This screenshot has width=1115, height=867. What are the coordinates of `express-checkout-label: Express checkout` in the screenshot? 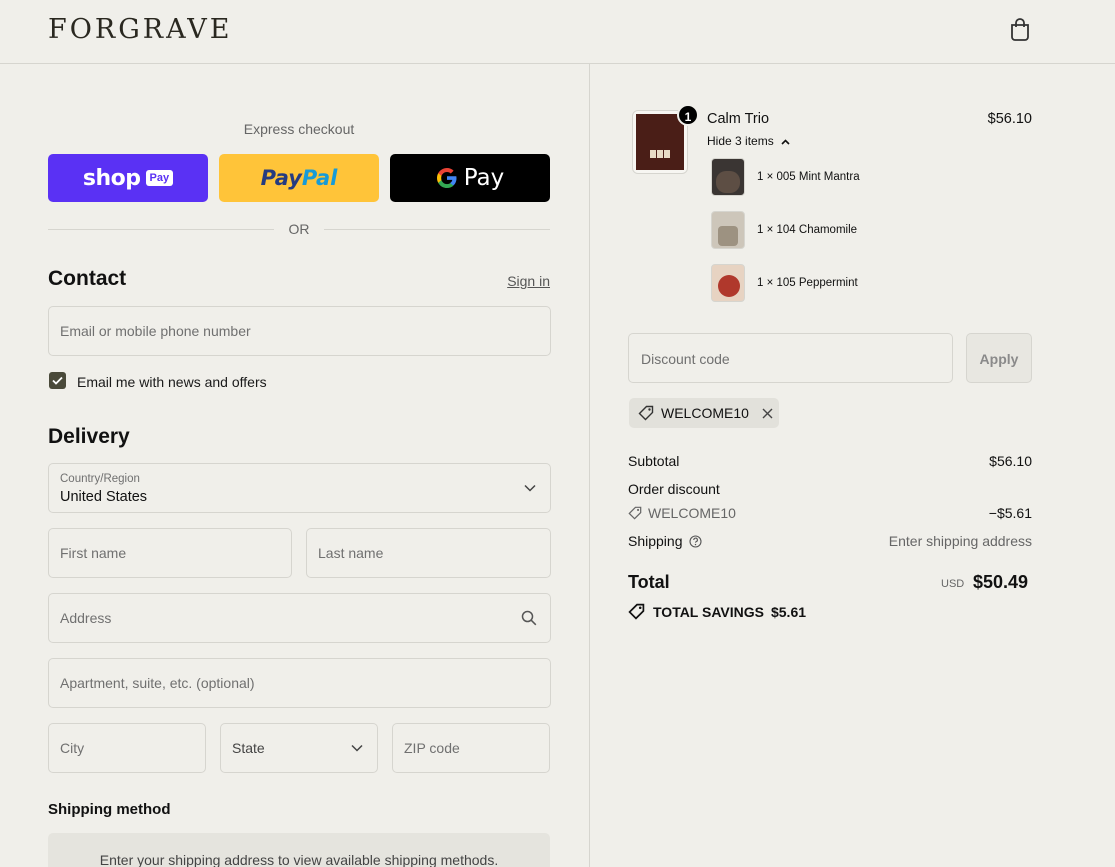 It's located at (299, 129).